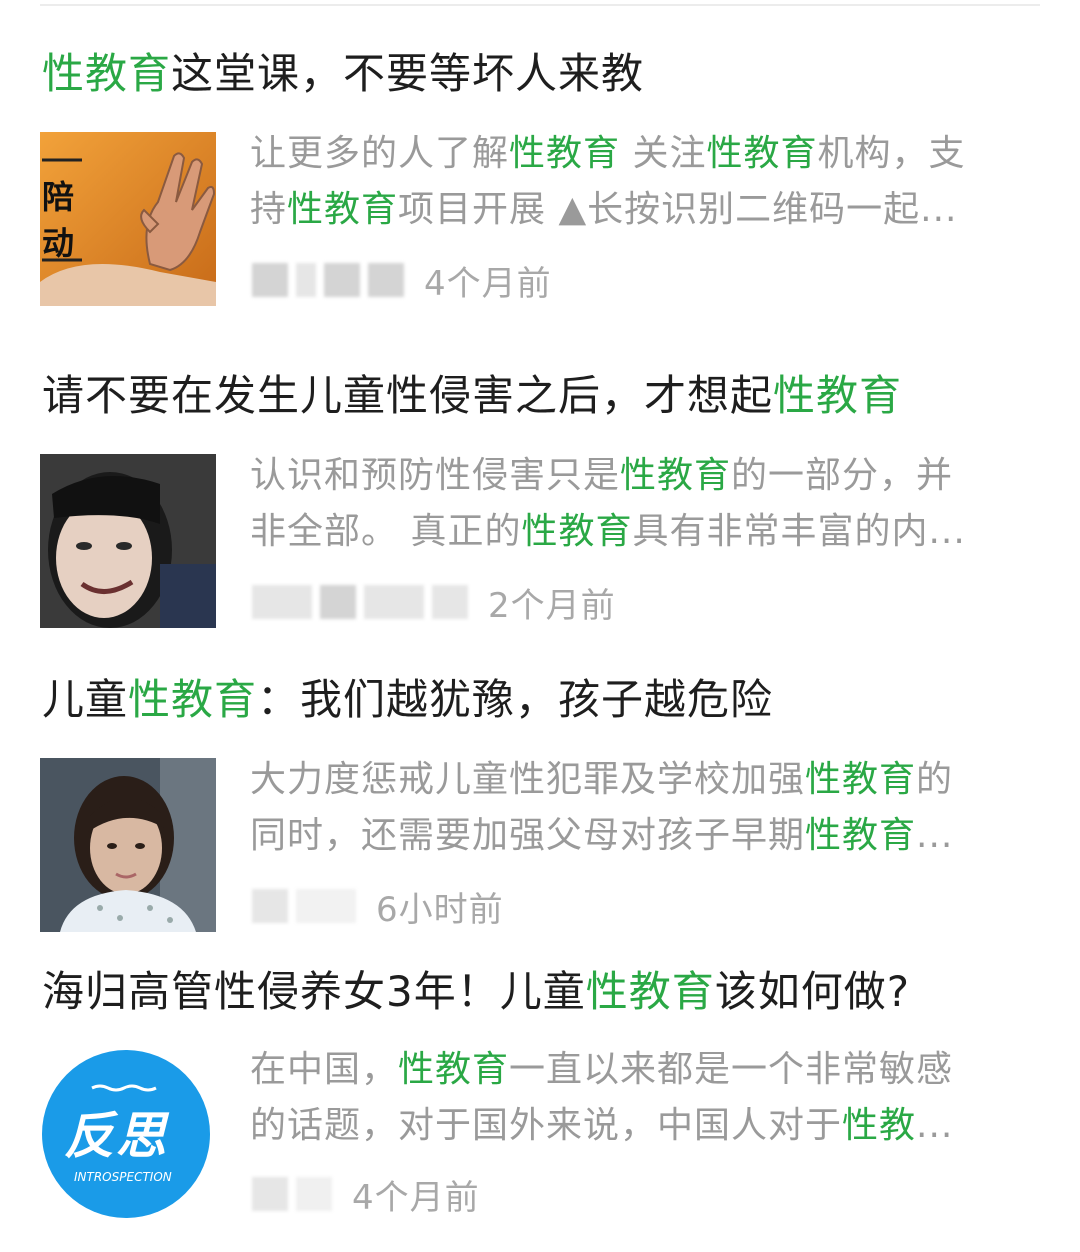  Describe the element at coordinates (552, 605) in the screenshot. I see `result-time: 2个月前` at that location.